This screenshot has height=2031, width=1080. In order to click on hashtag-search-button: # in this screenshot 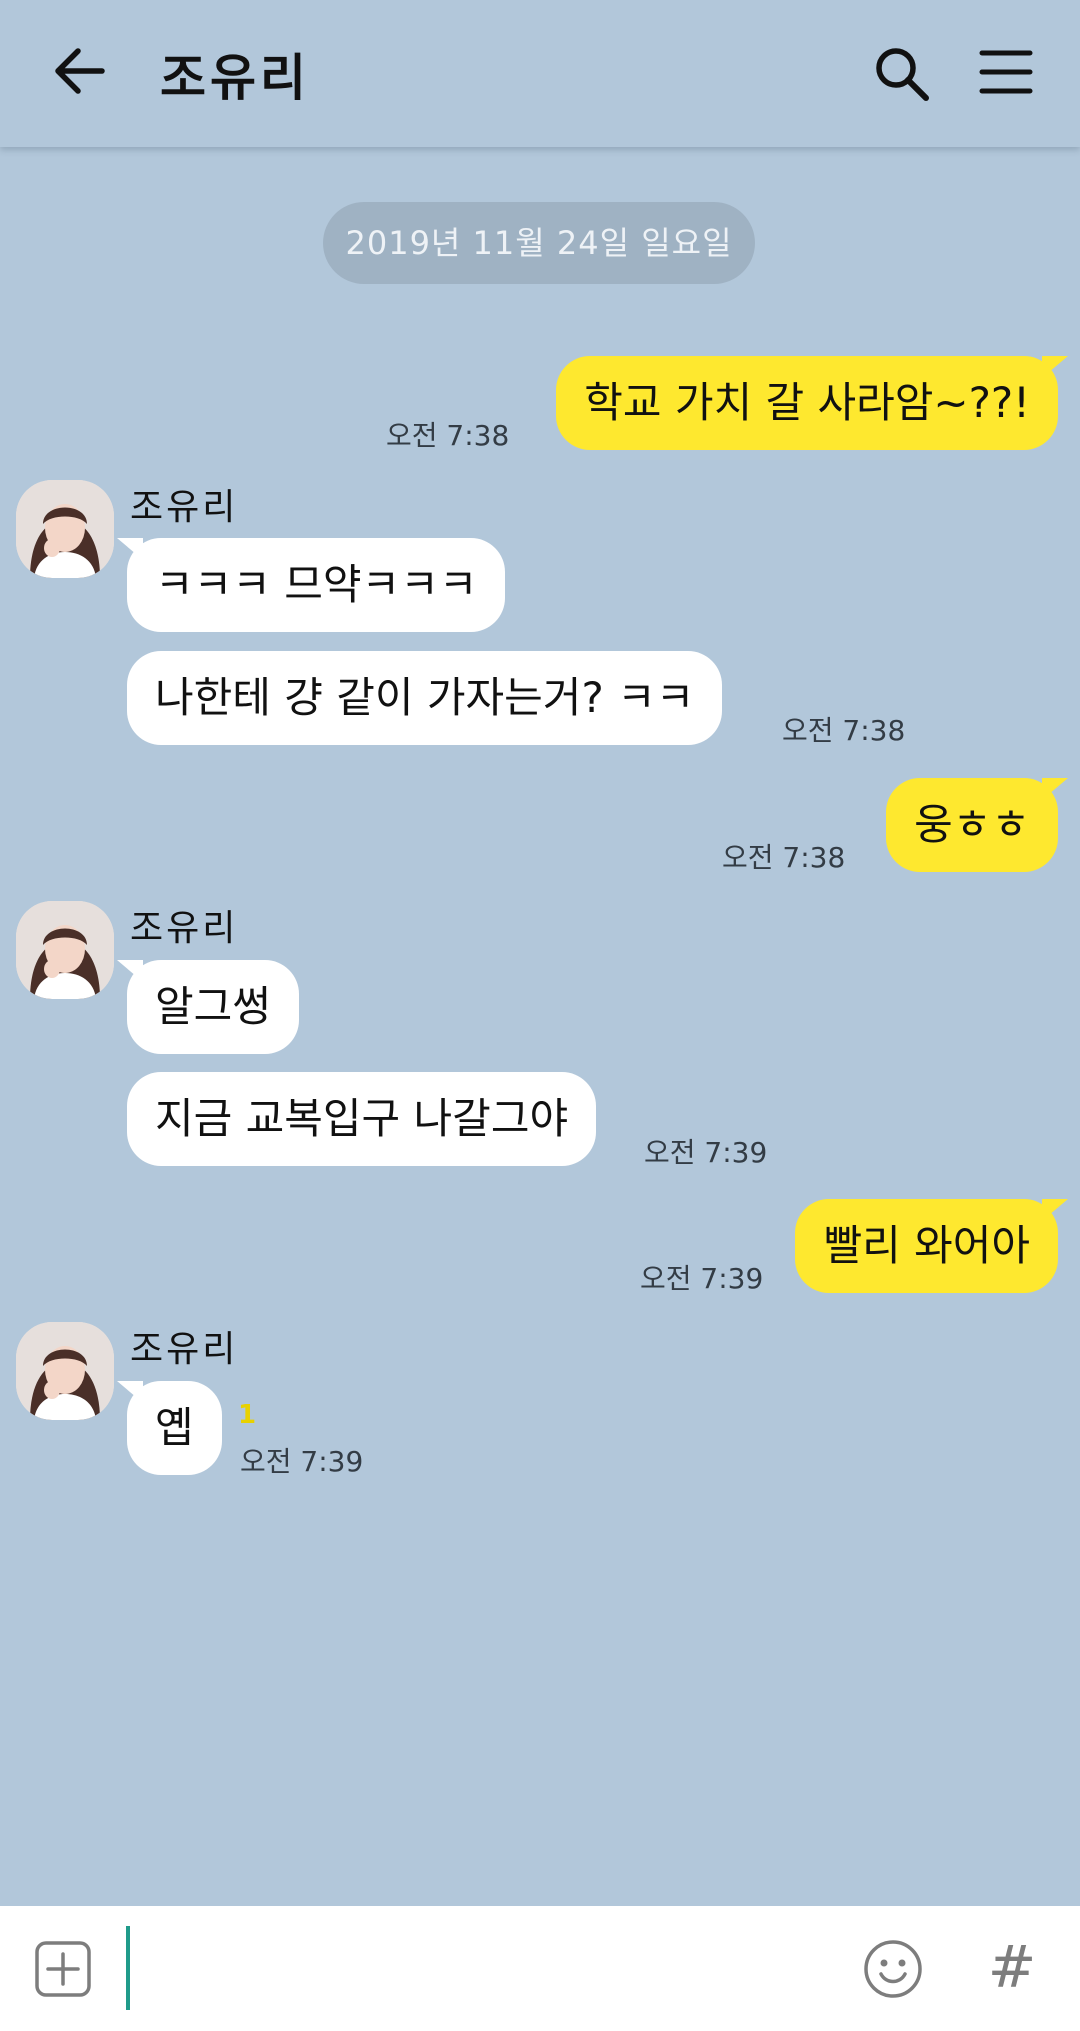, I will do `click(1012, 1967)`.